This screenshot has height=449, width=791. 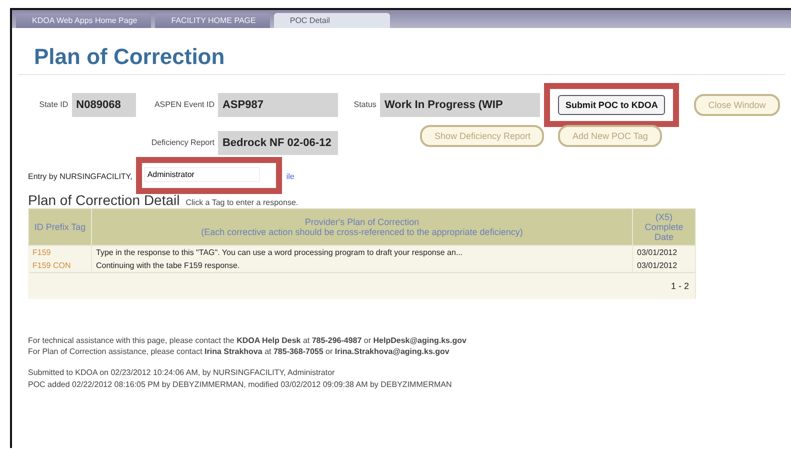 I want to click on hint-text: Click a Tag to enter a response., so click(x=242, y=202).